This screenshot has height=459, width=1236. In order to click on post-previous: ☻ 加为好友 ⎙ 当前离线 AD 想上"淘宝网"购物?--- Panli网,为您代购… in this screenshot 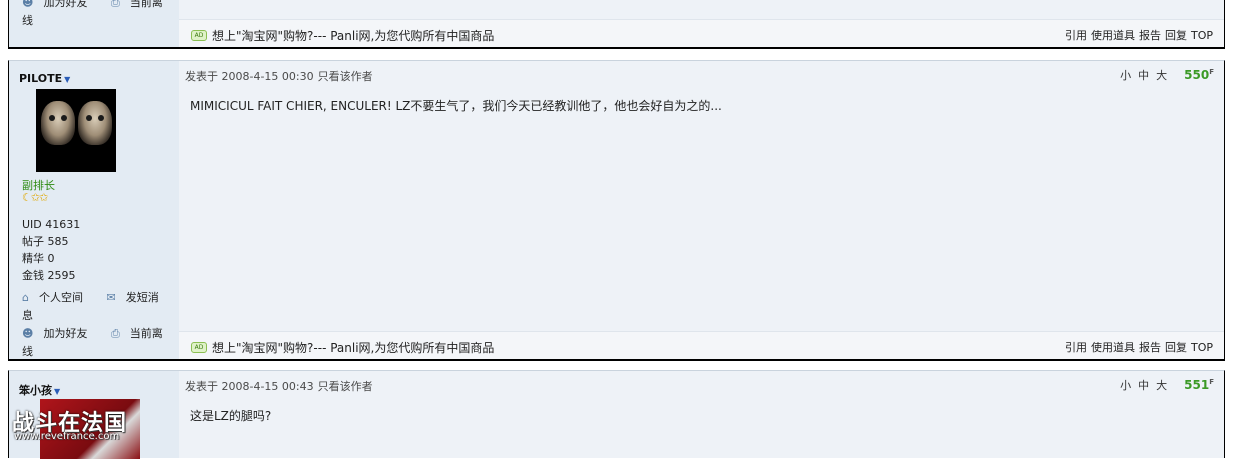, I will do `click(616, 24)`.